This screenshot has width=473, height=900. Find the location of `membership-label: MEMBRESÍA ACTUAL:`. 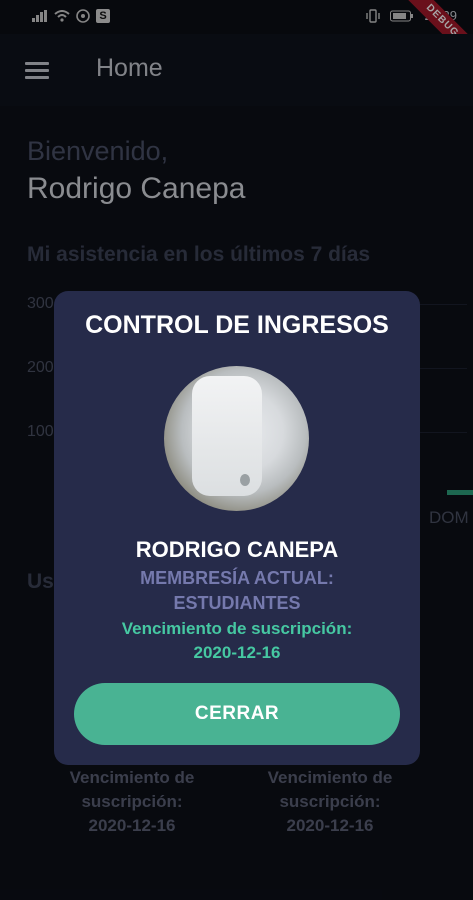

membership-label: MEMBRESÍA ACTUAL: is located at coordinates (237, 578).